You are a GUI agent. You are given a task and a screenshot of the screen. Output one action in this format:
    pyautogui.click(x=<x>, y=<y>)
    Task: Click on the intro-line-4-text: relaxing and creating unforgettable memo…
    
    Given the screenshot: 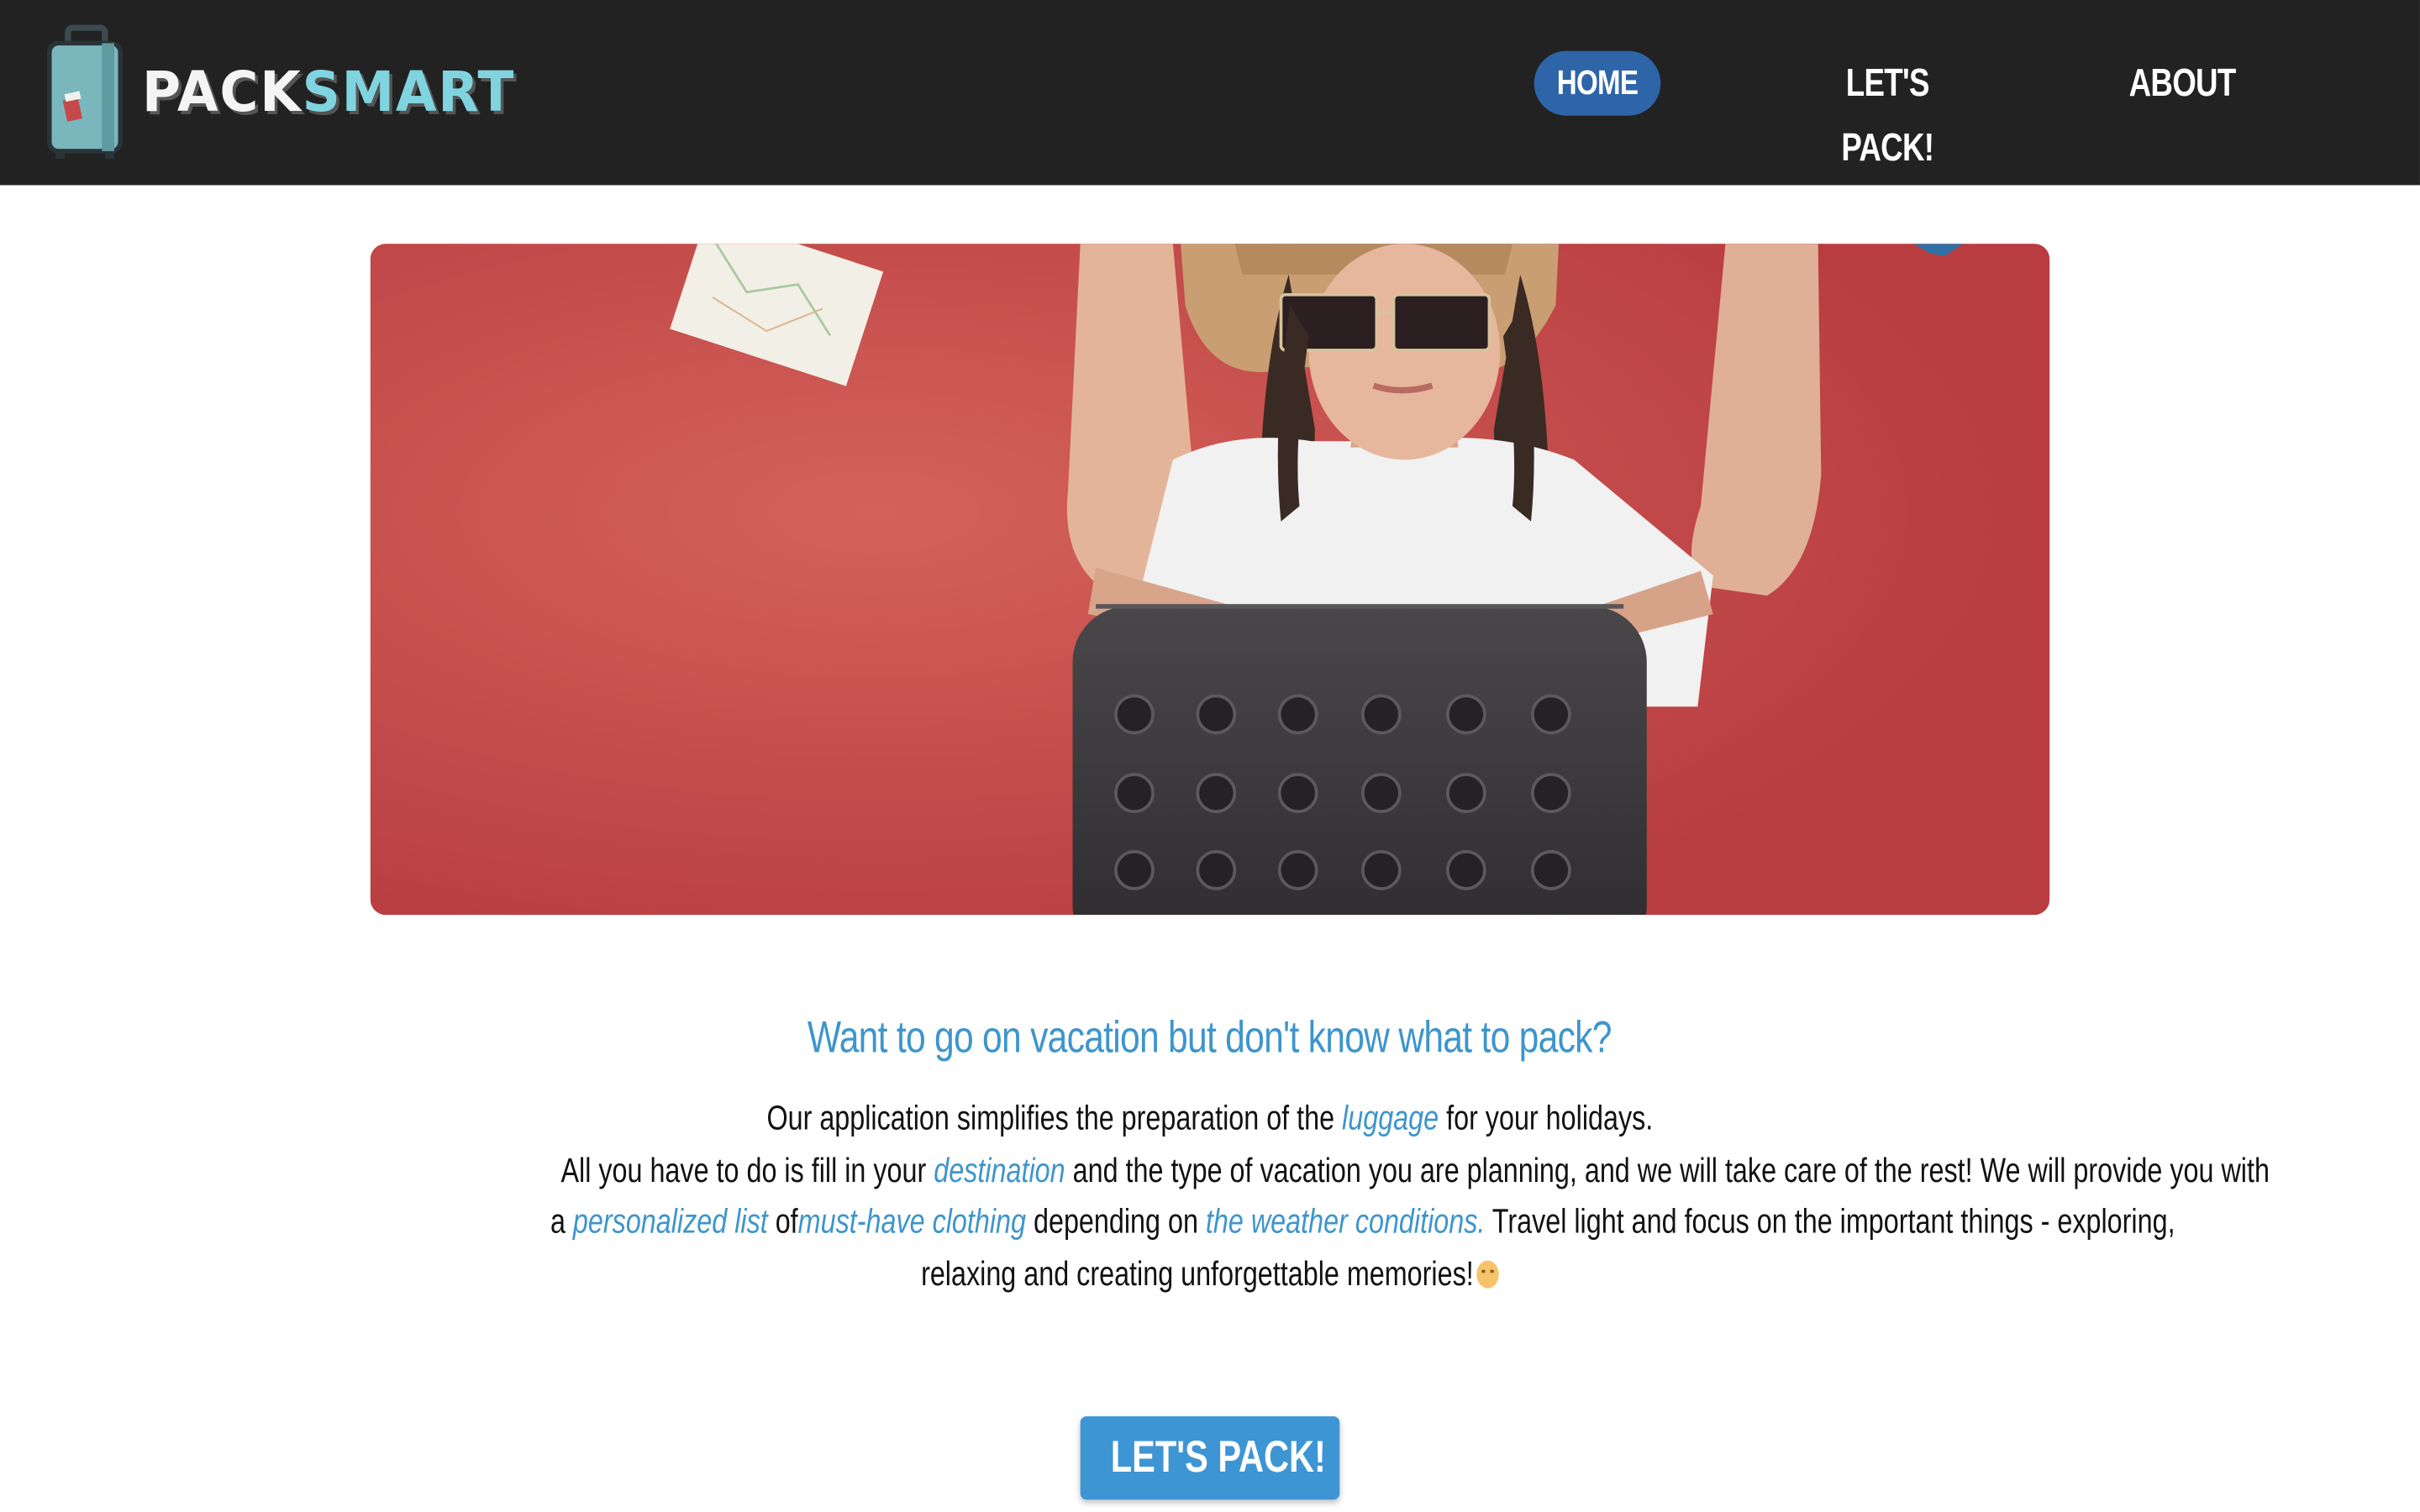 What is the action you would take?
    pyautogui.click(x=1198, y=1273)
    